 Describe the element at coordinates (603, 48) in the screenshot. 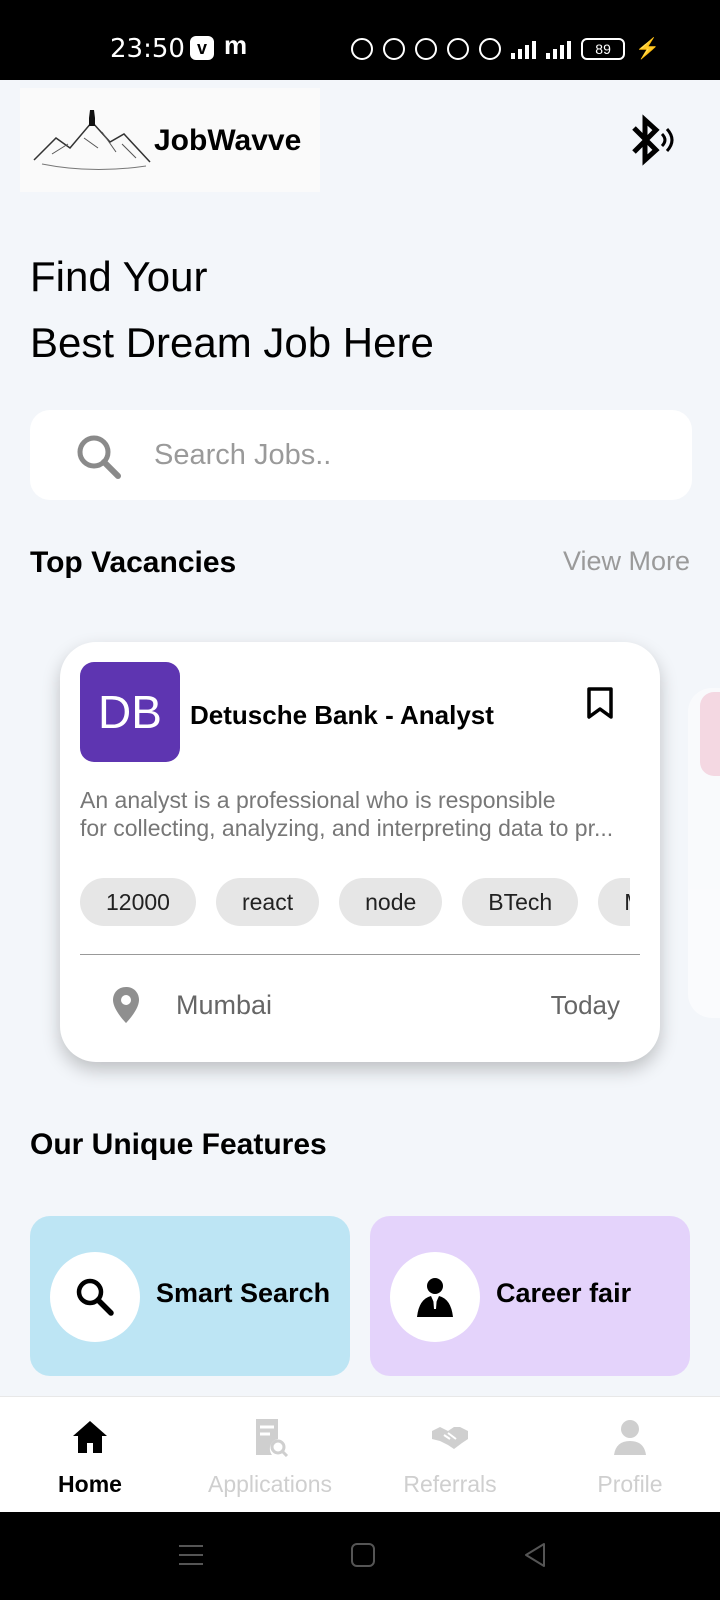

I see `battery-icon: 89` at that location.